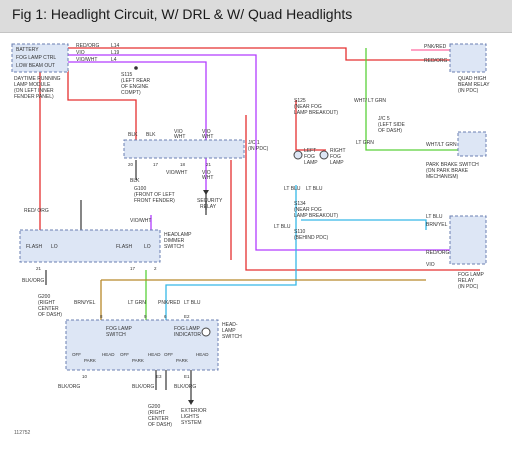 The image size is (512, 452). I want to click on jc1-pin-20: 20, so click(131, 164).